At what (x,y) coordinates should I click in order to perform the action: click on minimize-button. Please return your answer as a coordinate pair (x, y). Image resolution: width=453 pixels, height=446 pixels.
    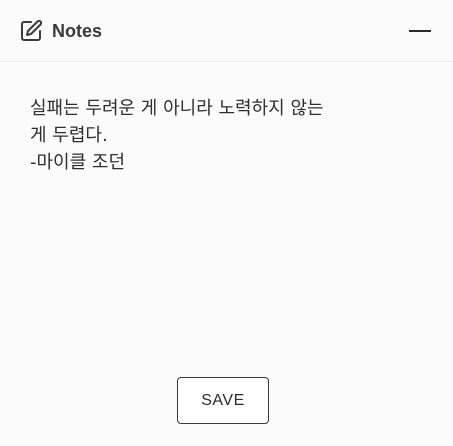
    Looking at the image, I should click on (420, 31).